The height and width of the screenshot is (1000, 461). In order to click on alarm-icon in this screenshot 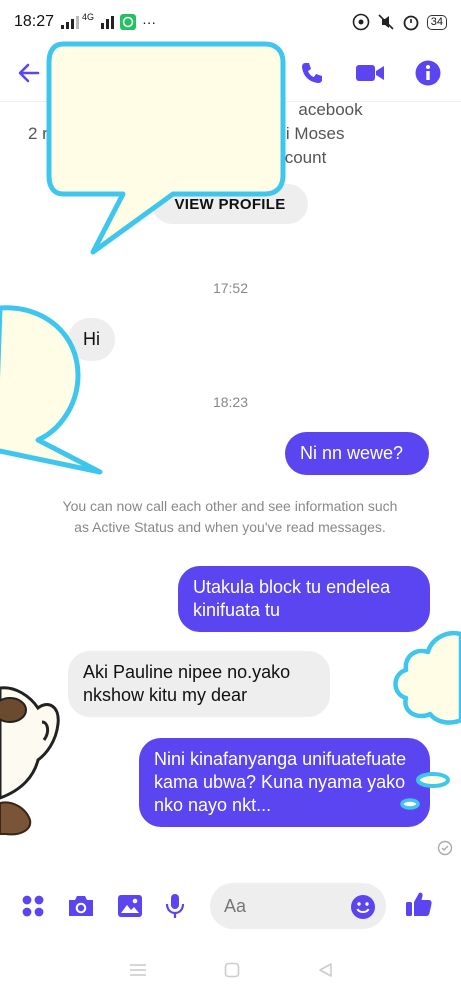, I will do `click(411, 23)`.